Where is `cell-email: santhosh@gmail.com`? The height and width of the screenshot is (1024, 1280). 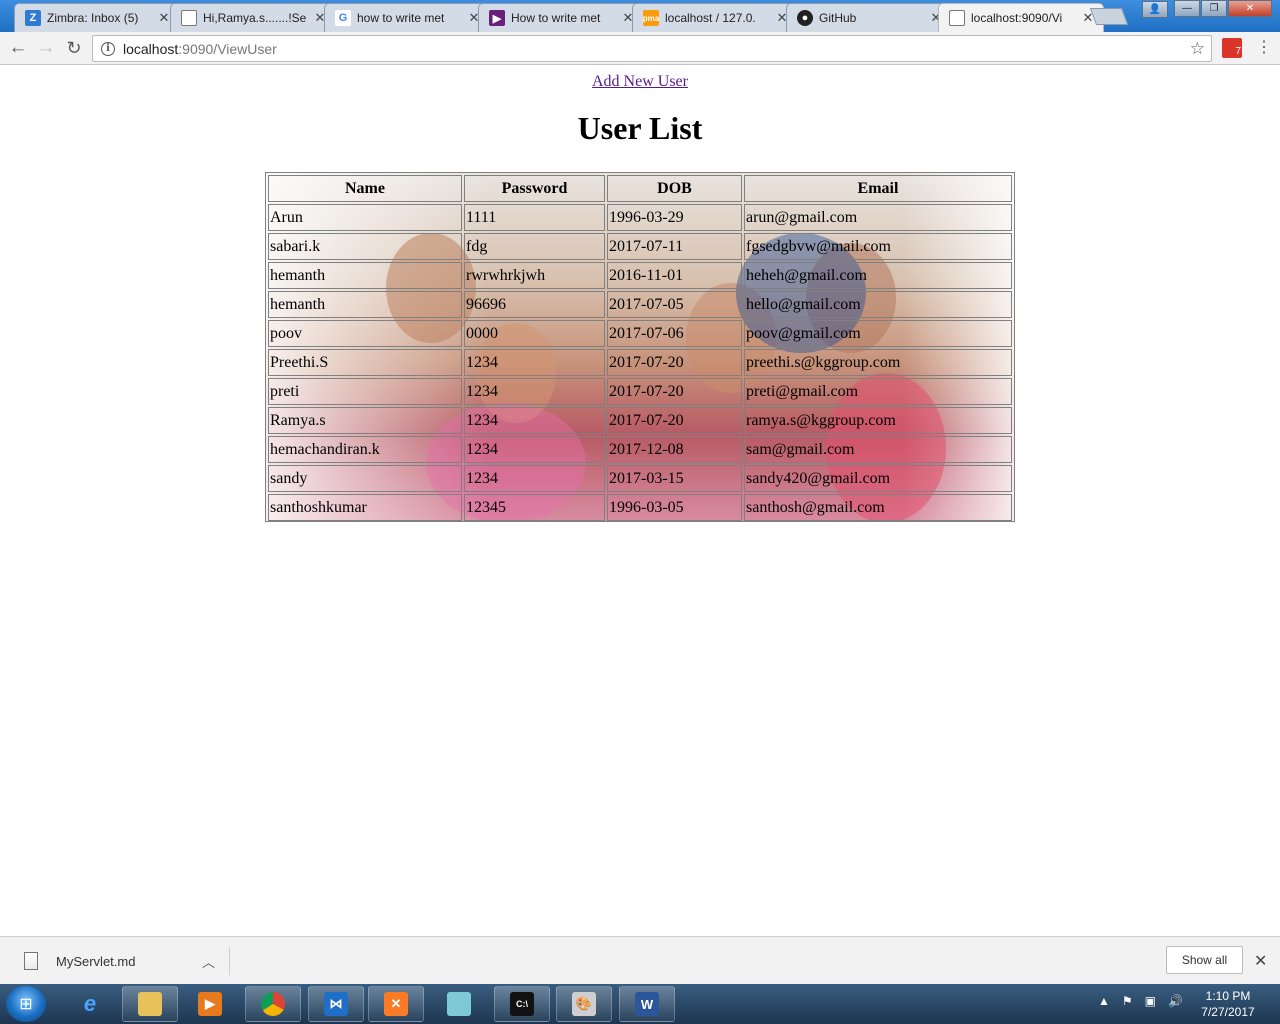 cell-email: santhosh@gmail.com is located at coordinates (878, 507).